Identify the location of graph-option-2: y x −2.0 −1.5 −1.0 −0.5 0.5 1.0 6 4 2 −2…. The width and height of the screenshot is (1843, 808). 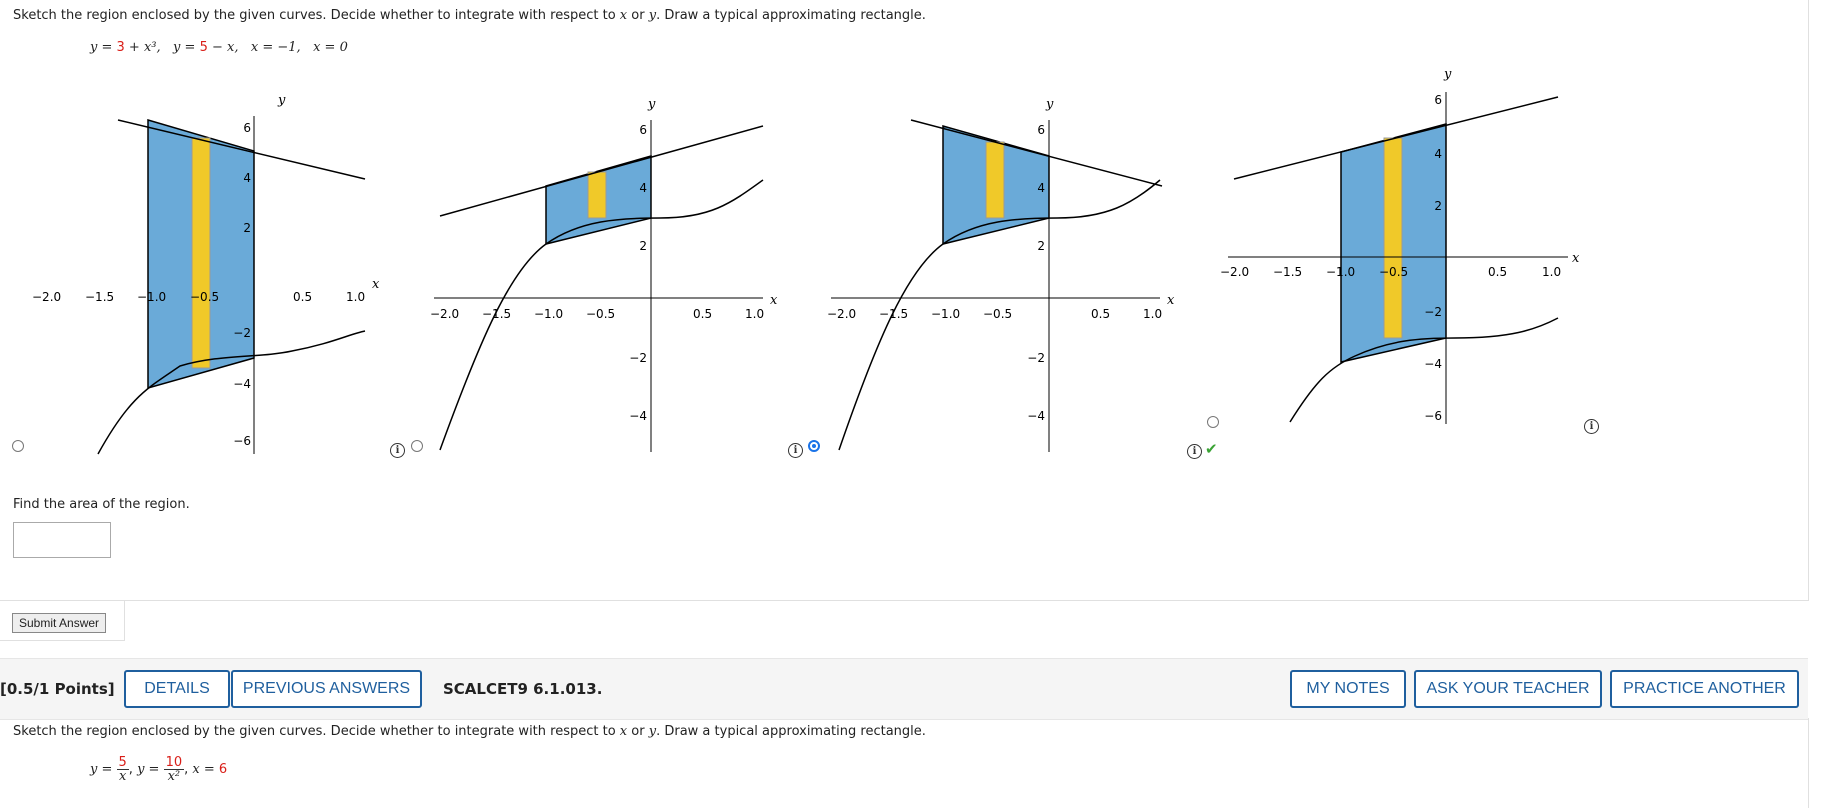
(604, 274).